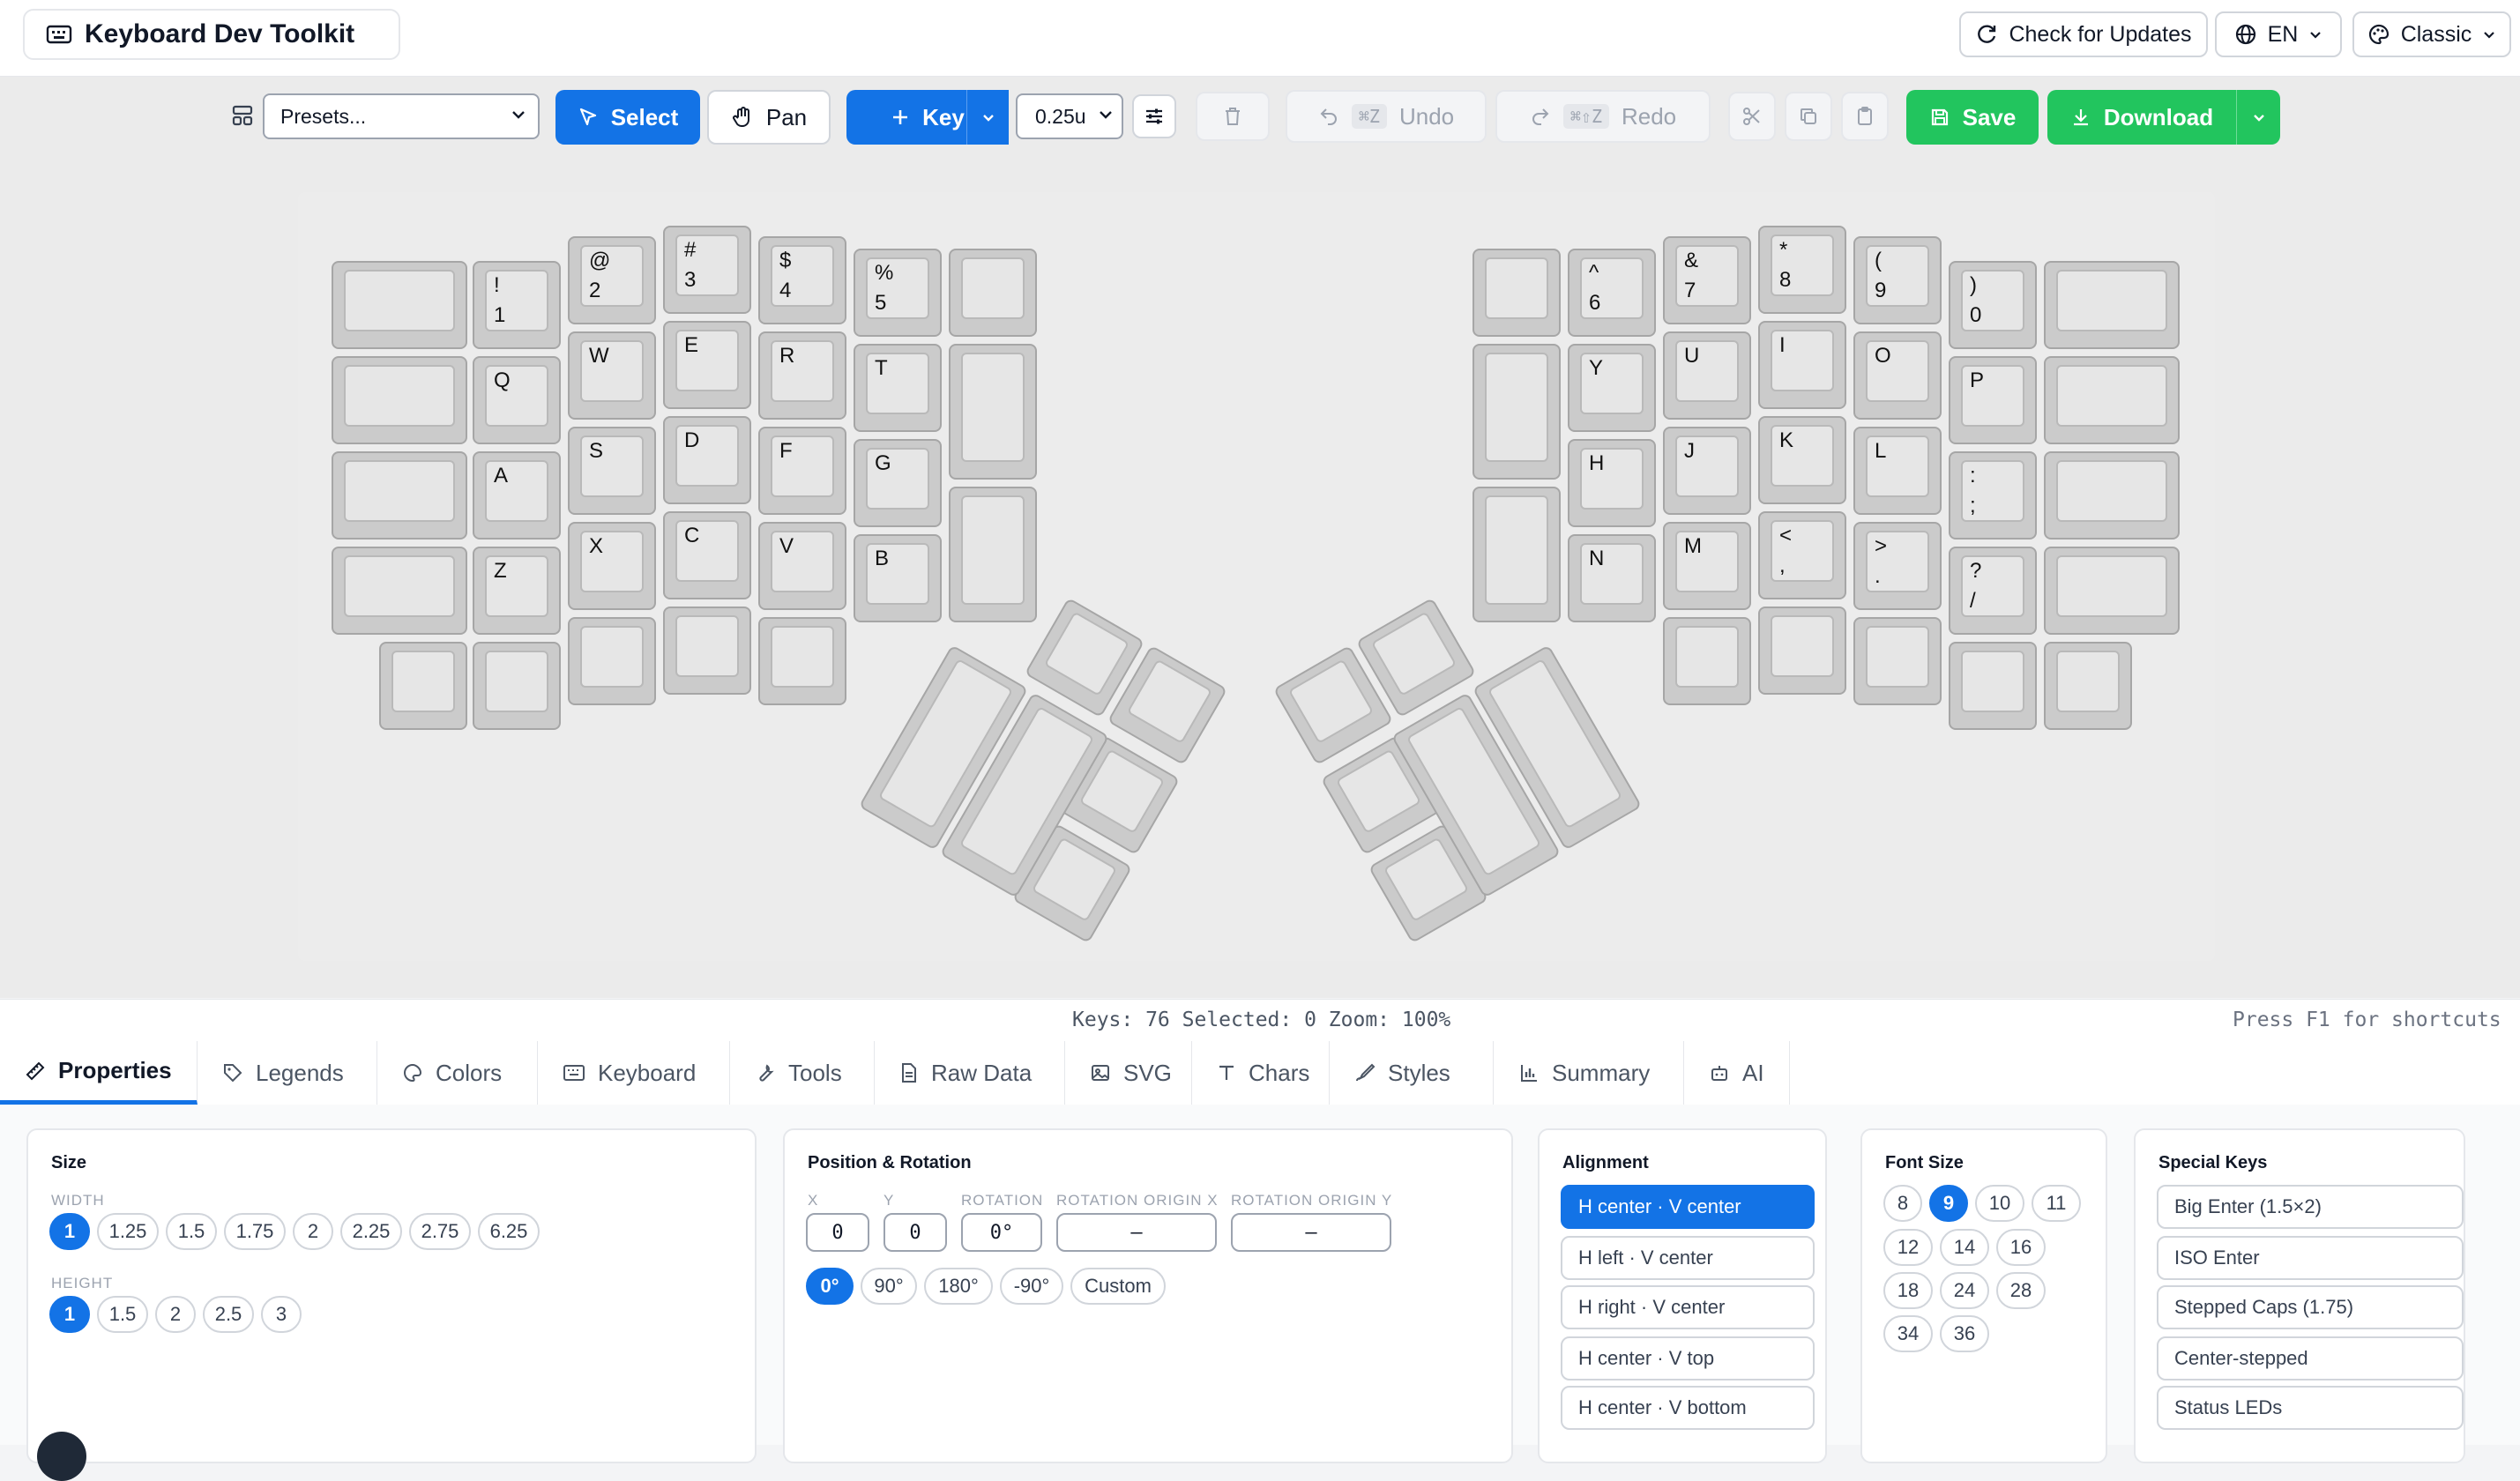 The width and height of the screenshot is (2520, 1481). Describe the element at coordinates (1737, 1073) in the screenshot. I see `tab-ai: AI` at that location.